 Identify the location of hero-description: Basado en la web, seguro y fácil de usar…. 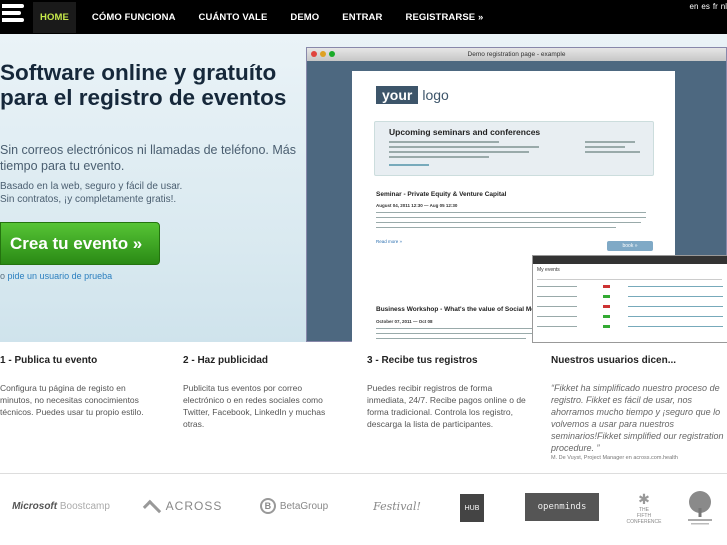
(115, 193).